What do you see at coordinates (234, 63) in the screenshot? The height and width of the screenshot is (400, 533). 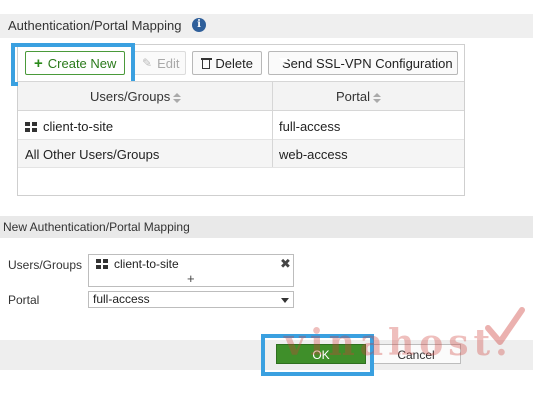 I see `delete-label: Delete` at bounding box center [234, 63].